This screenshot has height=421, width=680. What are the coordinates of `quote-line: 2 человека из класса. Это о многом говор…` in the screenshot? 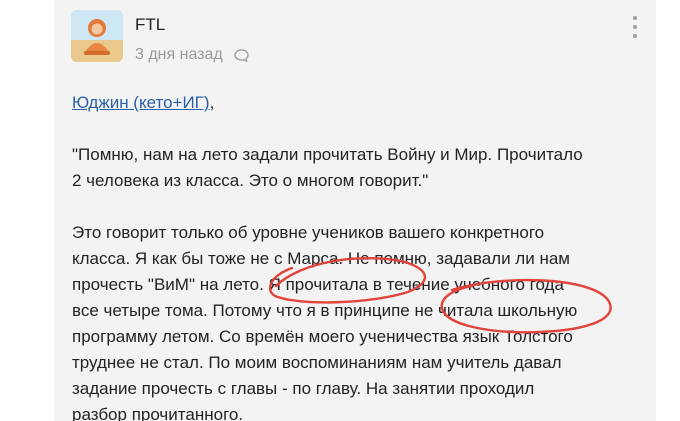 It's located at (250, 180).